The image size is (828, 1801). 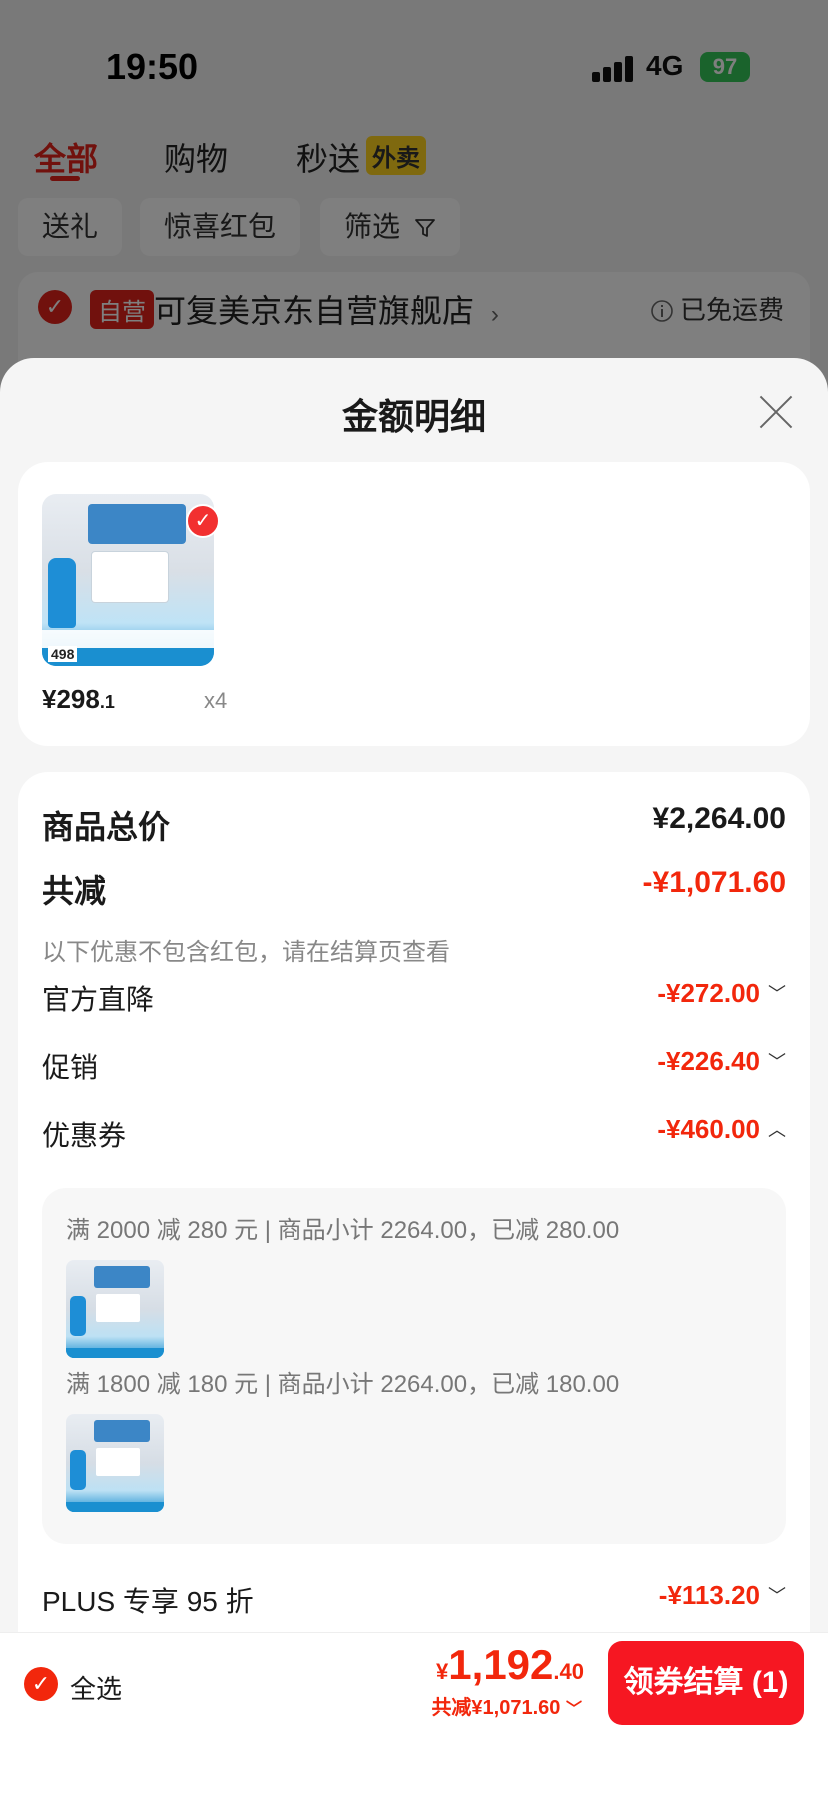 What do you see at coordinates (74, 891) in the screenshot?
I see `discount-label: 共减` at bounding box center [74, 891].